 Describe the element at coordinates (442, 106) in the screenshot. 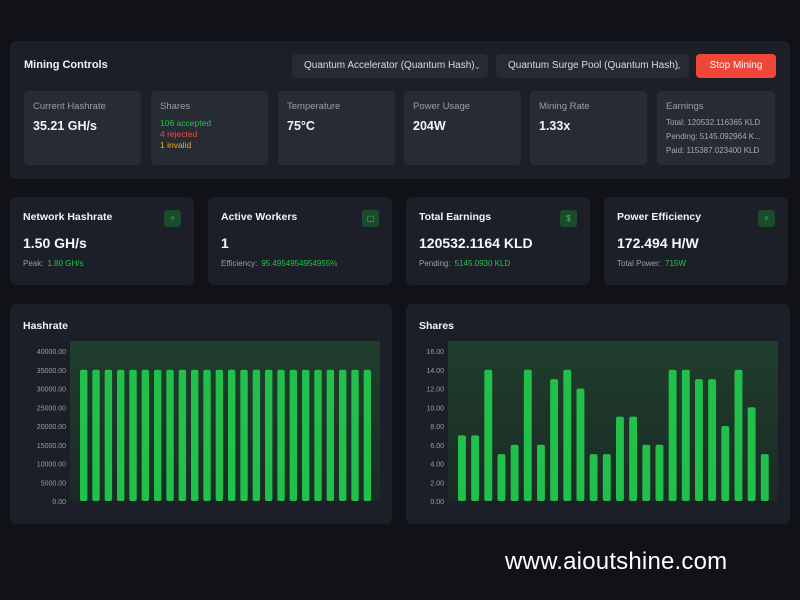

I see `stat-label: Power Usage` at that location.